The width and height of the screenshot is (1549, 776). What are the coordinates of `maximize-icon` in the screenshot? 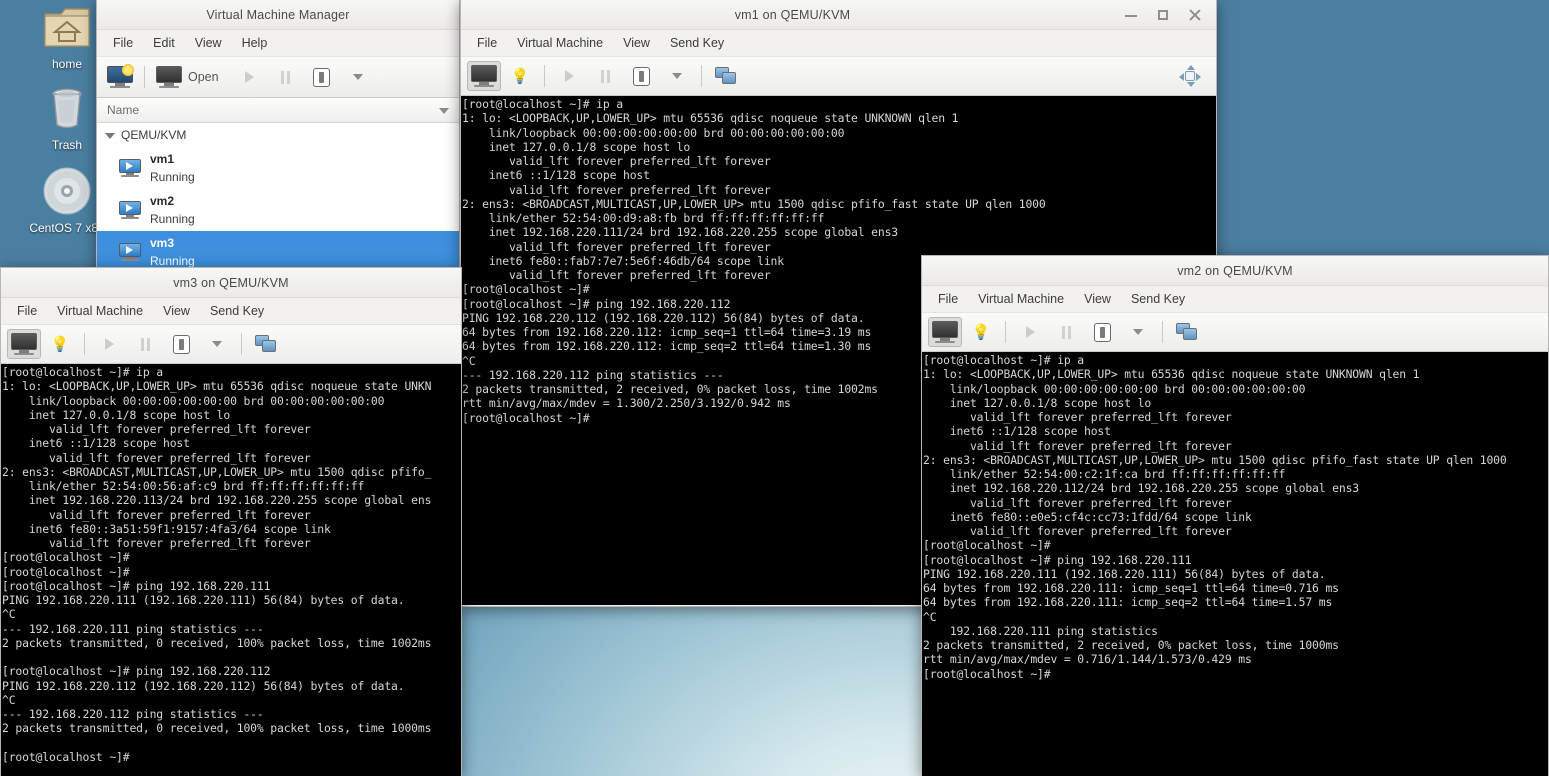 It's located at (1163, 15).